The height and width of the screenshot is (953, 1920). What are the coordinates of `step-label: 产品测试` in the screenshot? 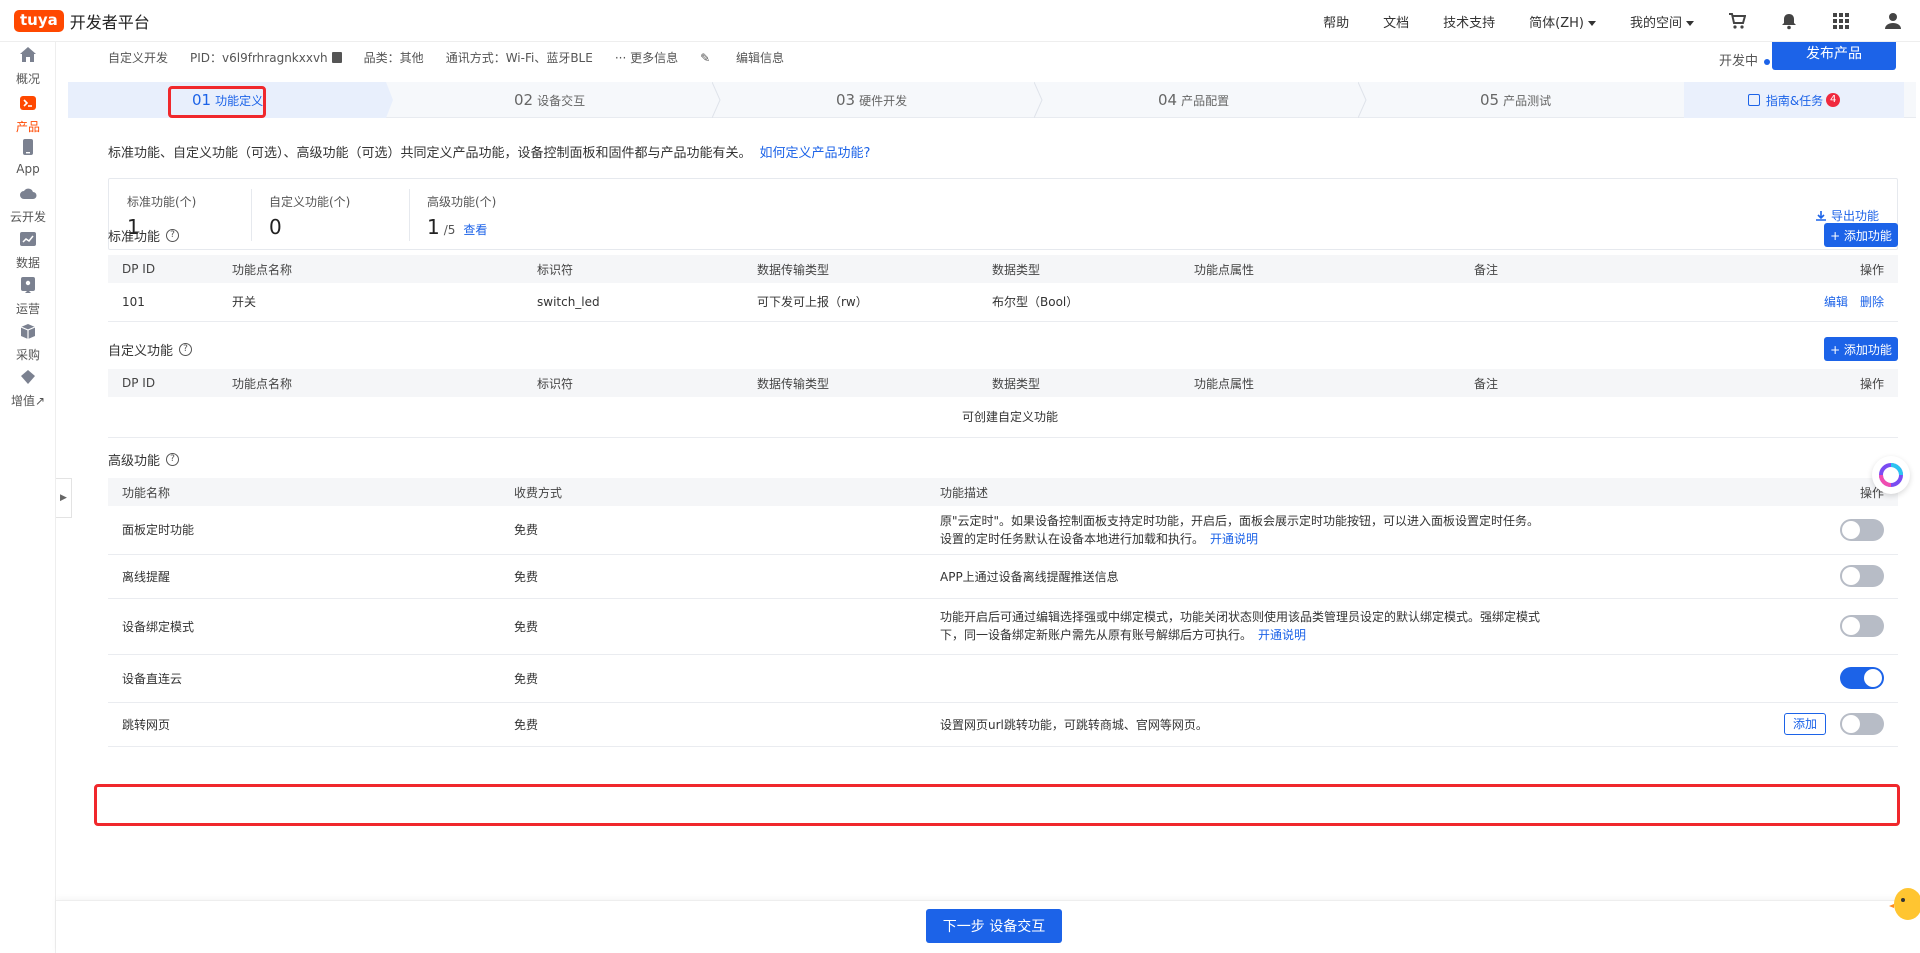 It's located at (1527, 100).